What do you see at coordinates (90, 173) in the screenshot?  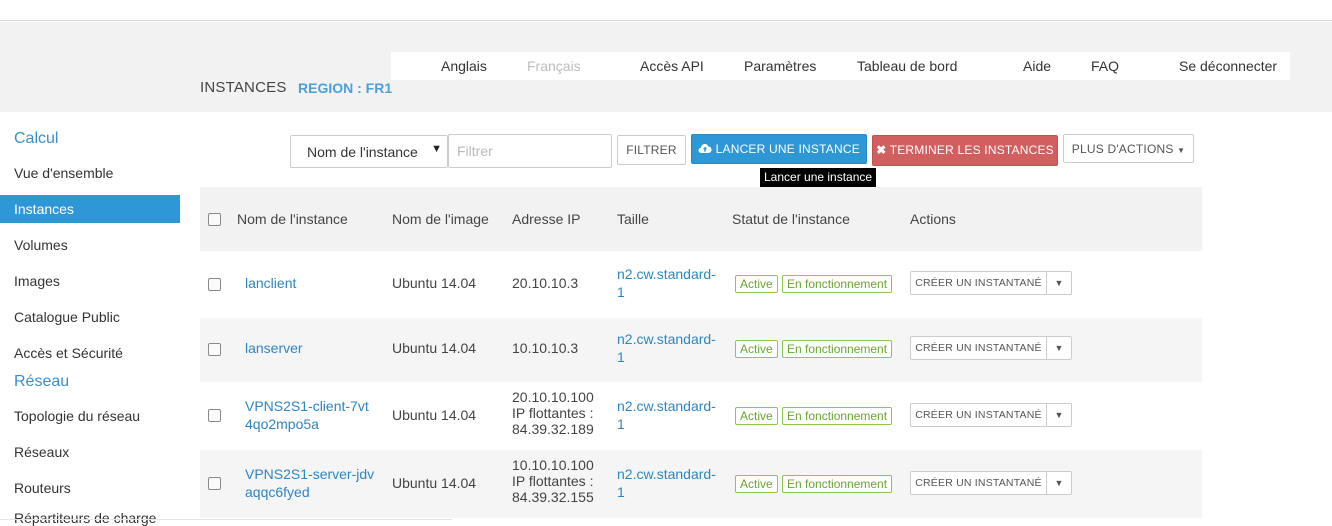 I see `sidebar-item-overview: Vue d'ensemble` at bounding box center [90, 173].